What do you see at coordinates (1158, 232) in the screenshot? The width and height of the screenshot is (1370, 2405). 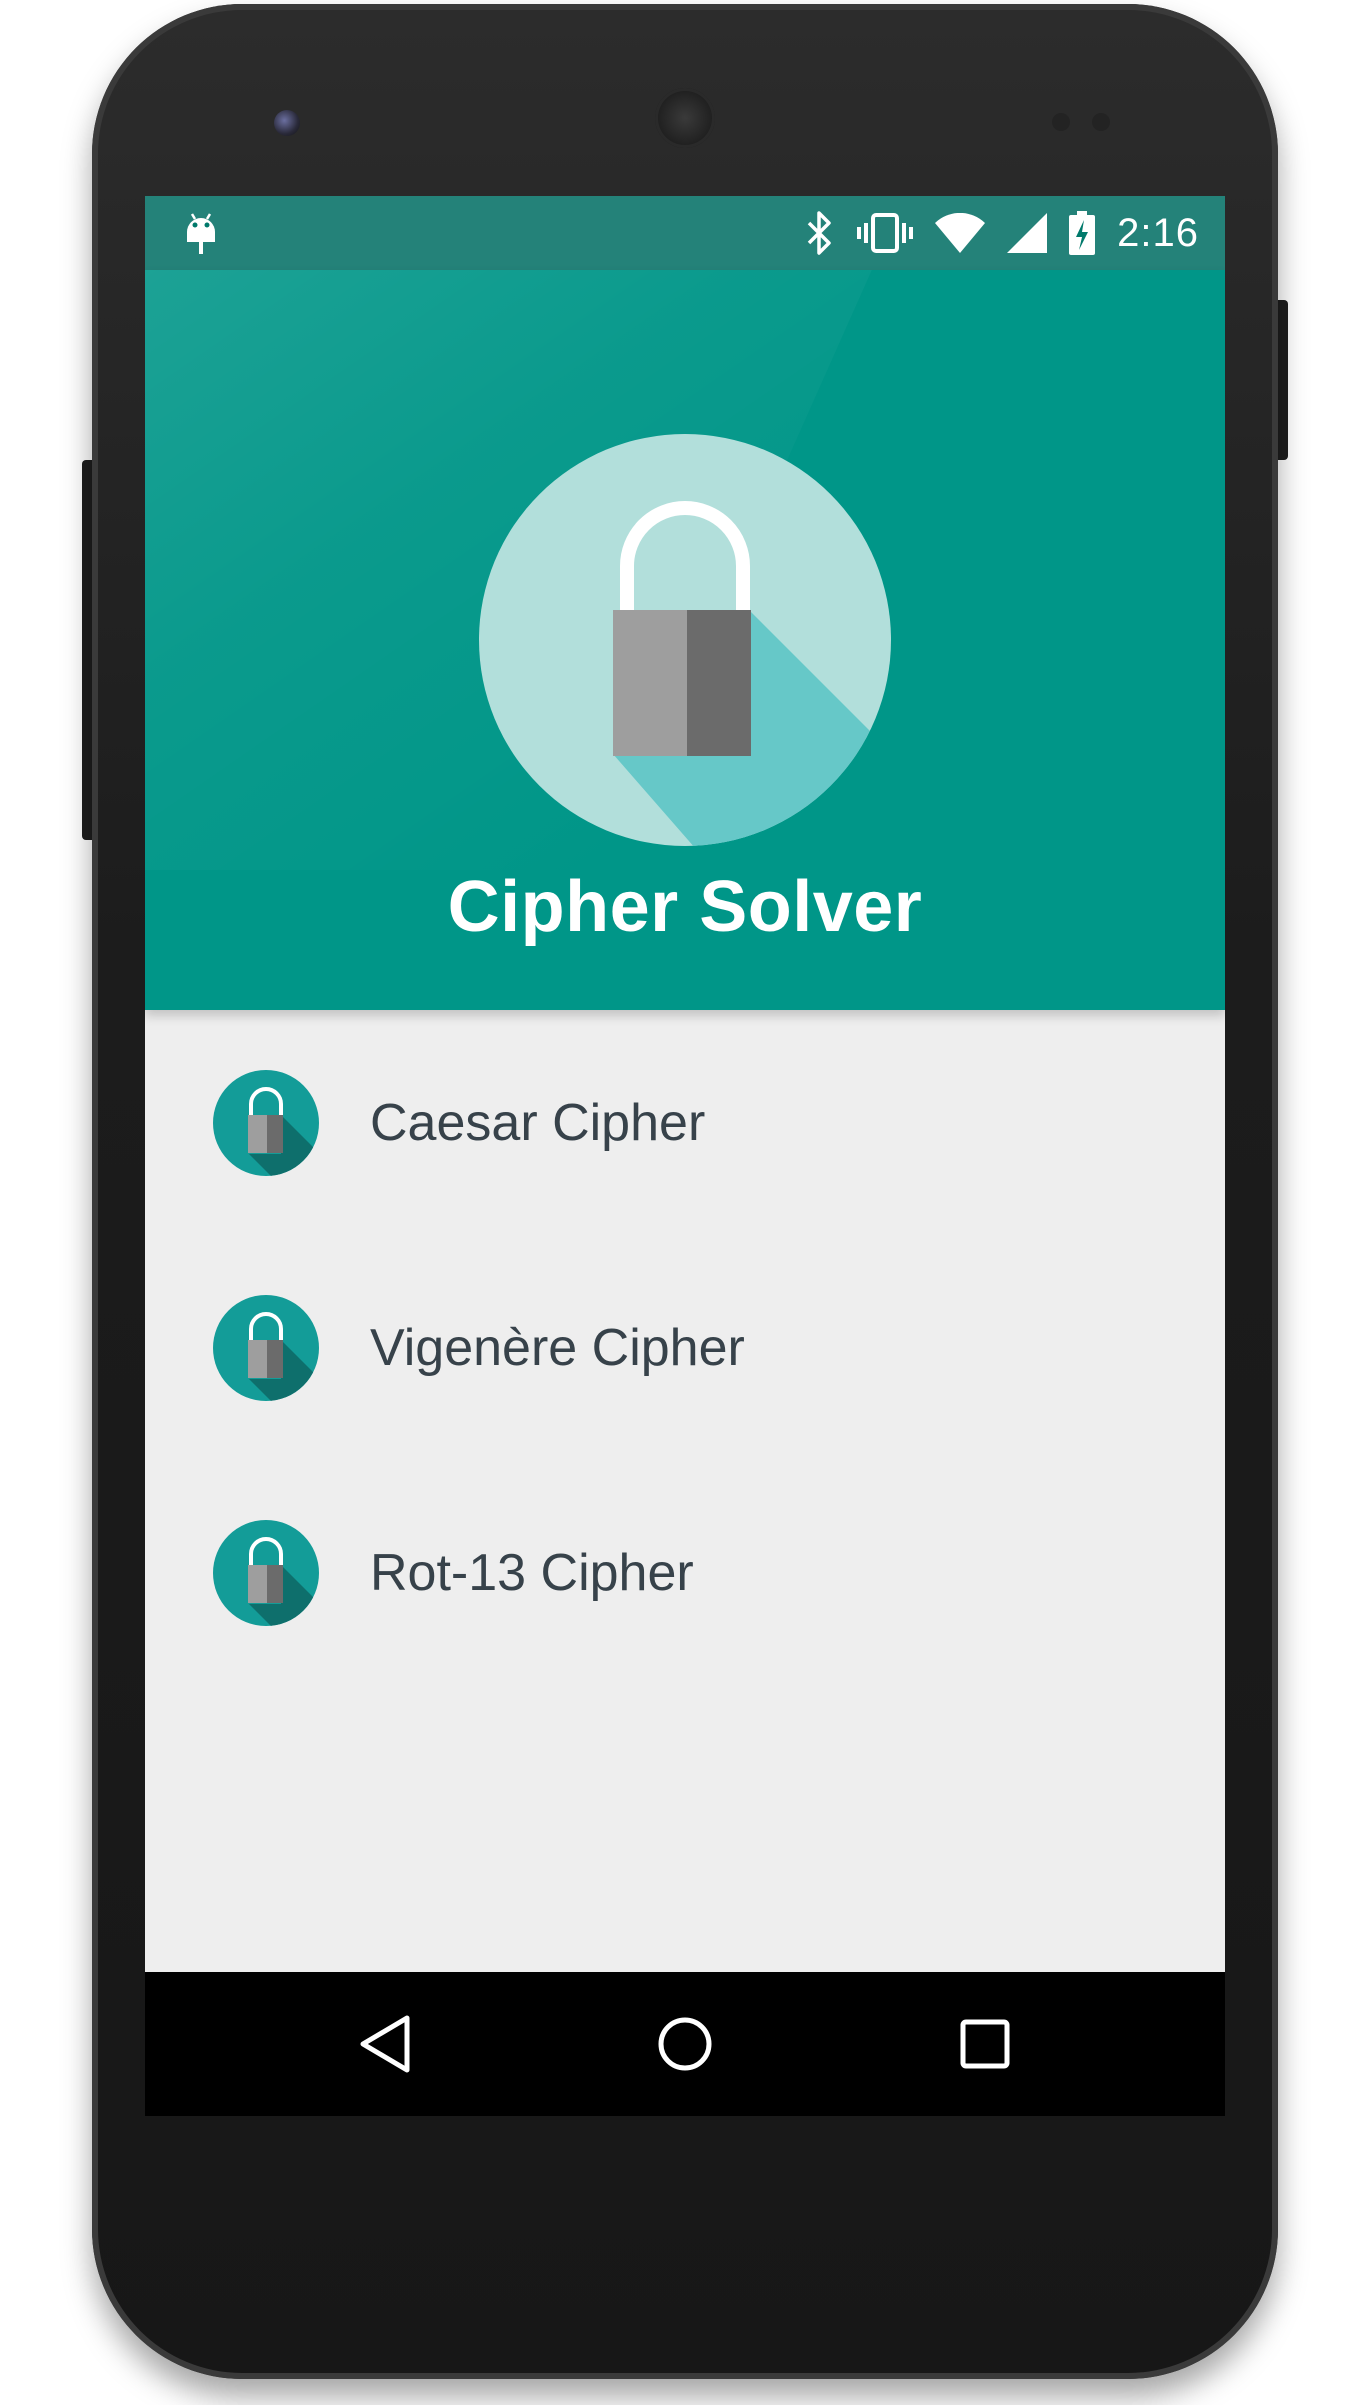 I see `status-time: 2:16` at bounding box center [1158, 232].